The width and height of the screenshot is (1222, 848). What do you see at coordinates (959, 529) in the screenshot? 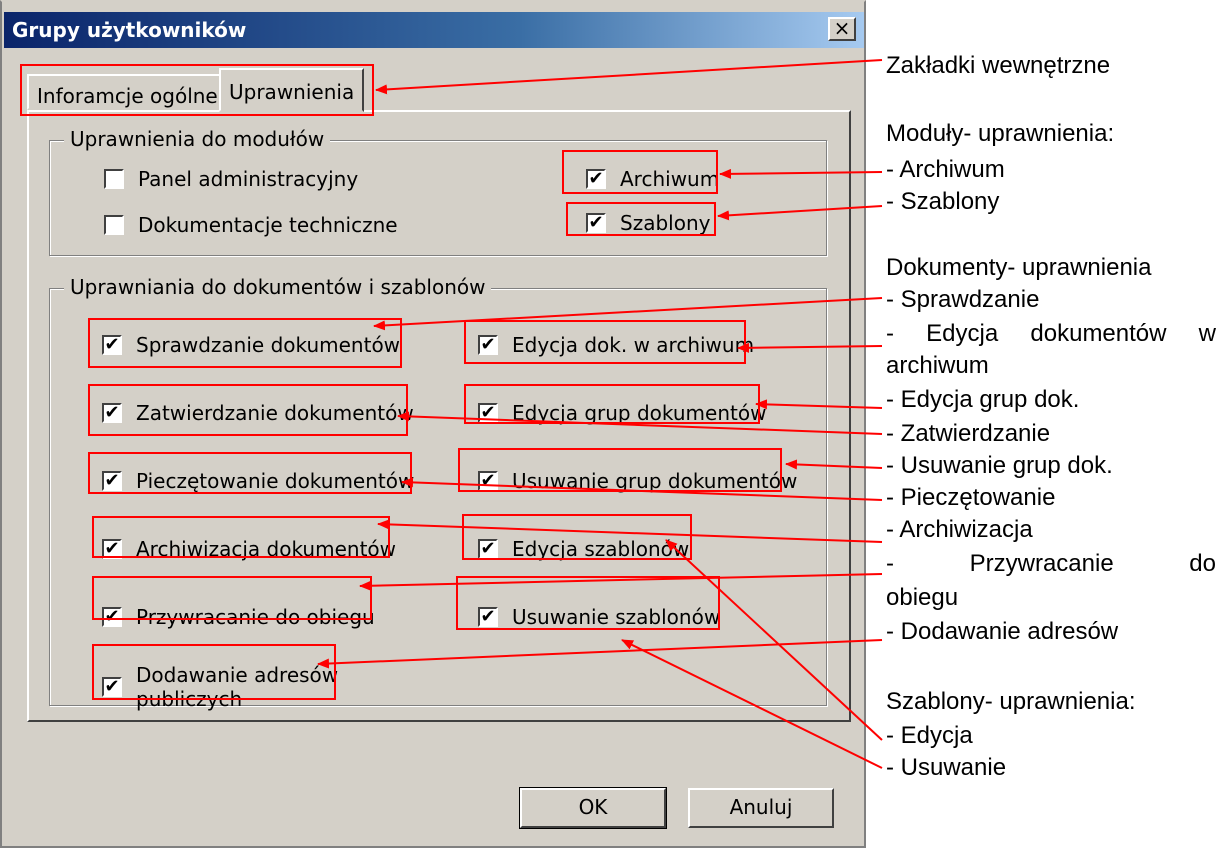
I see `annotation-doc-archiving: - Archiwizacja` at bounding box center [959, 529].